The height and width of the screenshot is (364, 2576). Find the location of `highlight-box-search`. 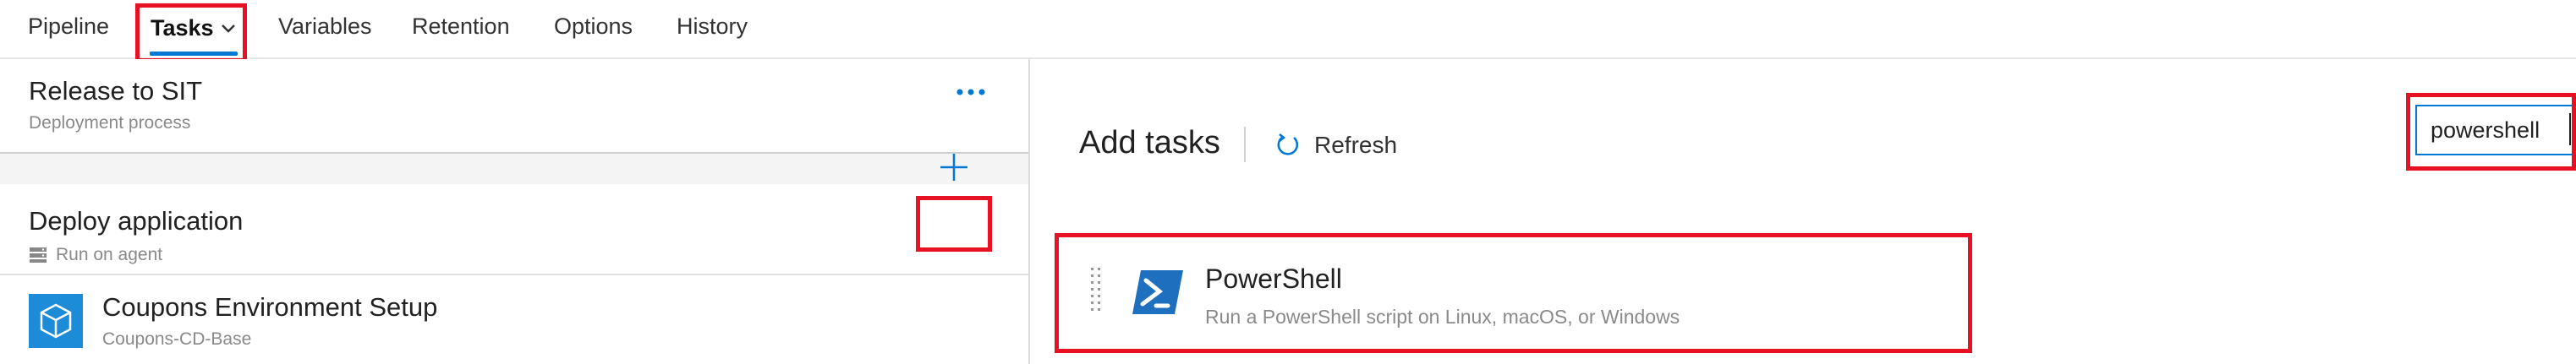

highlight-box-search is located at coordinates (2491, 132).